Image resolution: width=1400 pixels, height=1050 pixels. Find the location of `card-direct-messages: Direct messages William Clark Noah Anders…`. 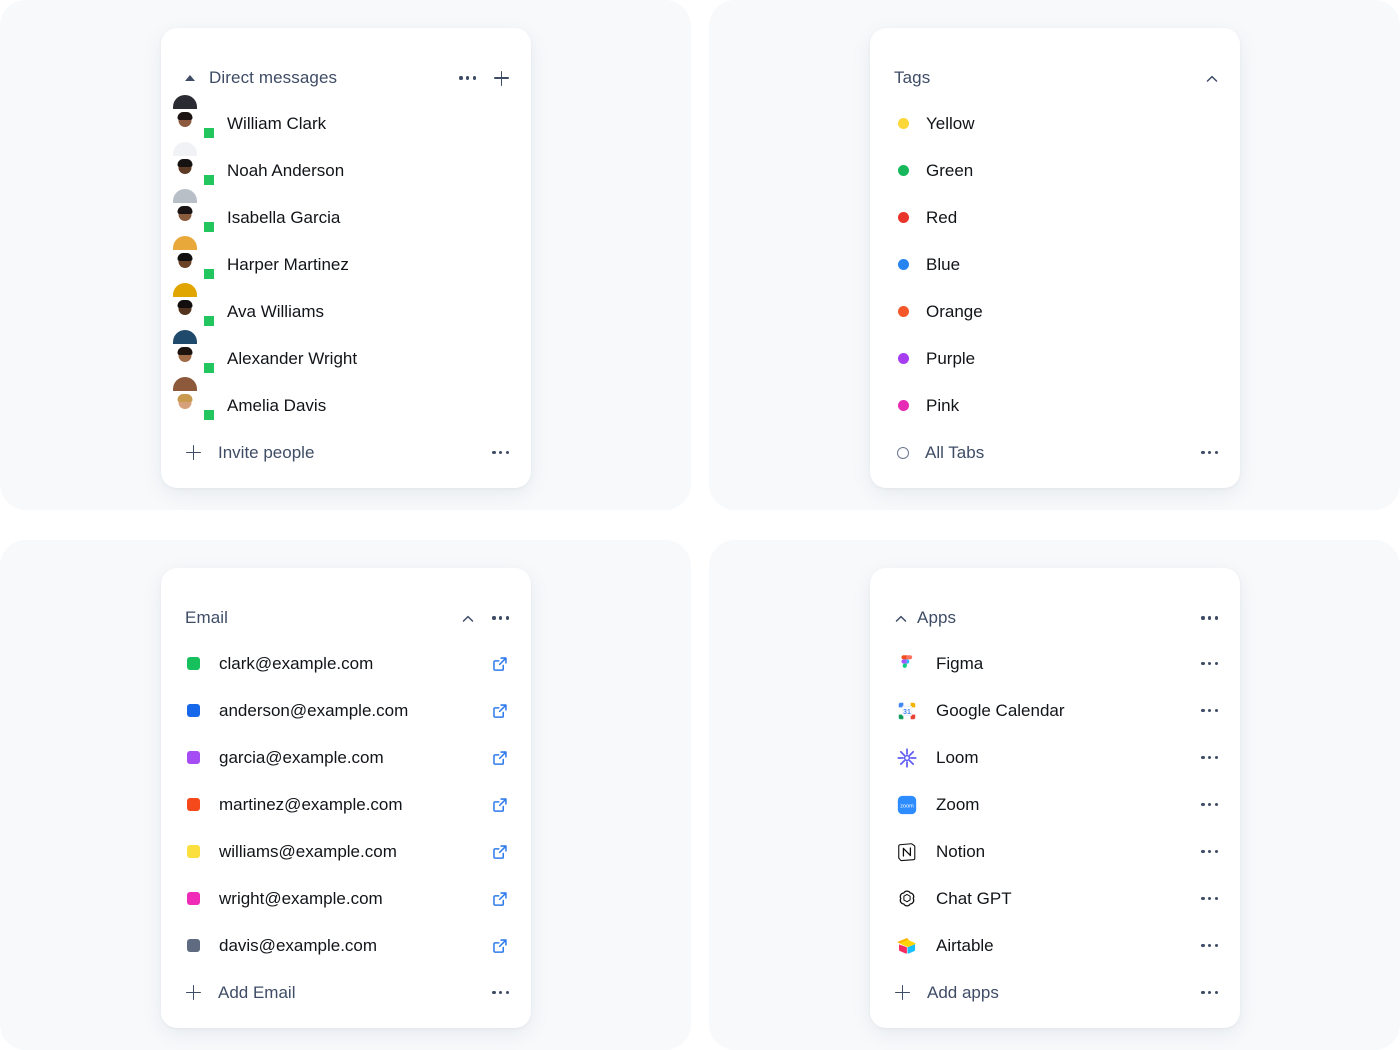

card-direct-messages: Direct messages William Clark Noah Anders… is located at coordinates (346, 258).